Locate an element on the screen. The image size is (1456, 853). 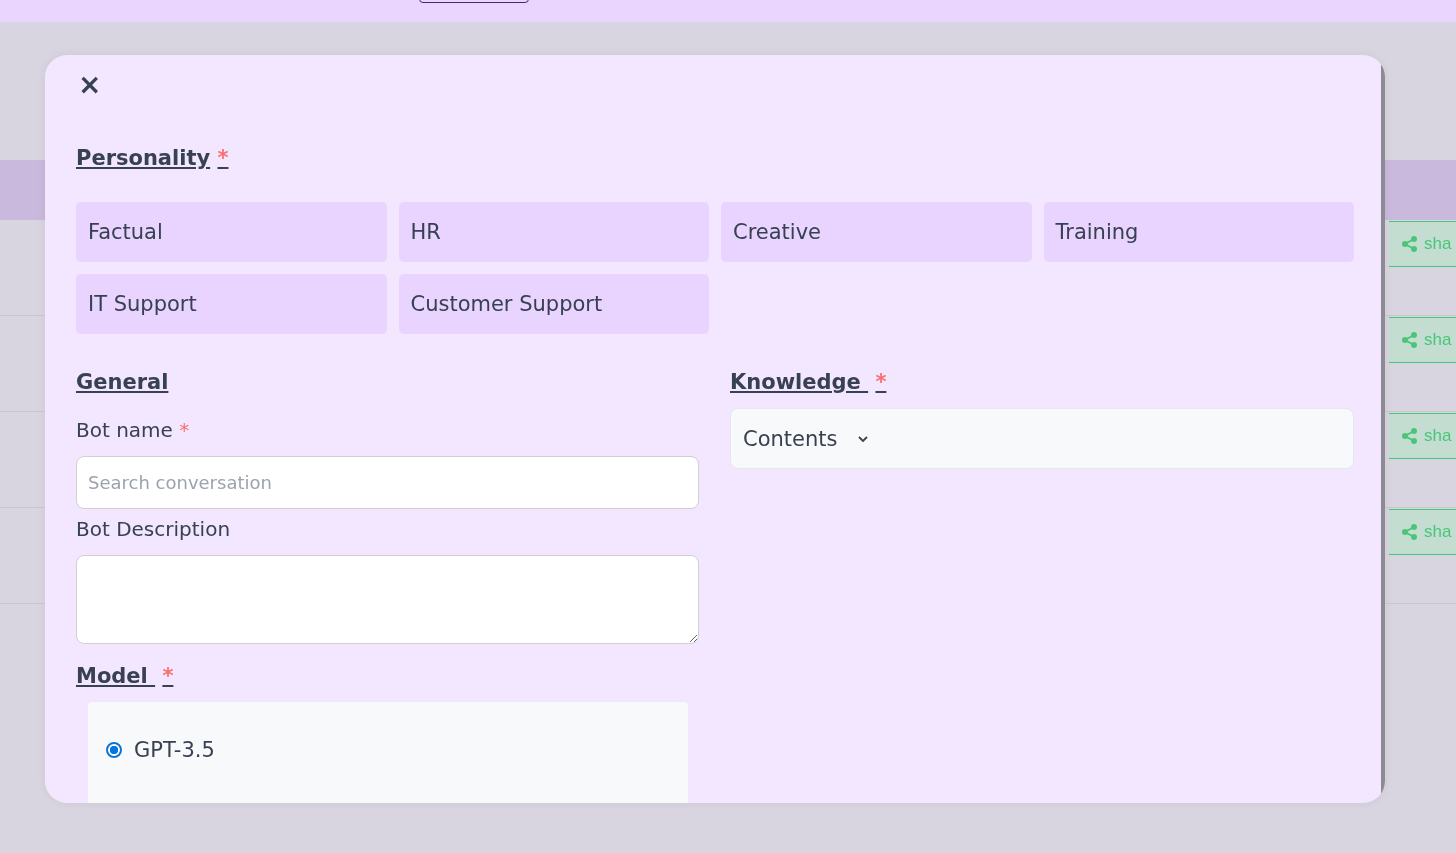
personality-option: IT Support is located at coordinates (231, 304).